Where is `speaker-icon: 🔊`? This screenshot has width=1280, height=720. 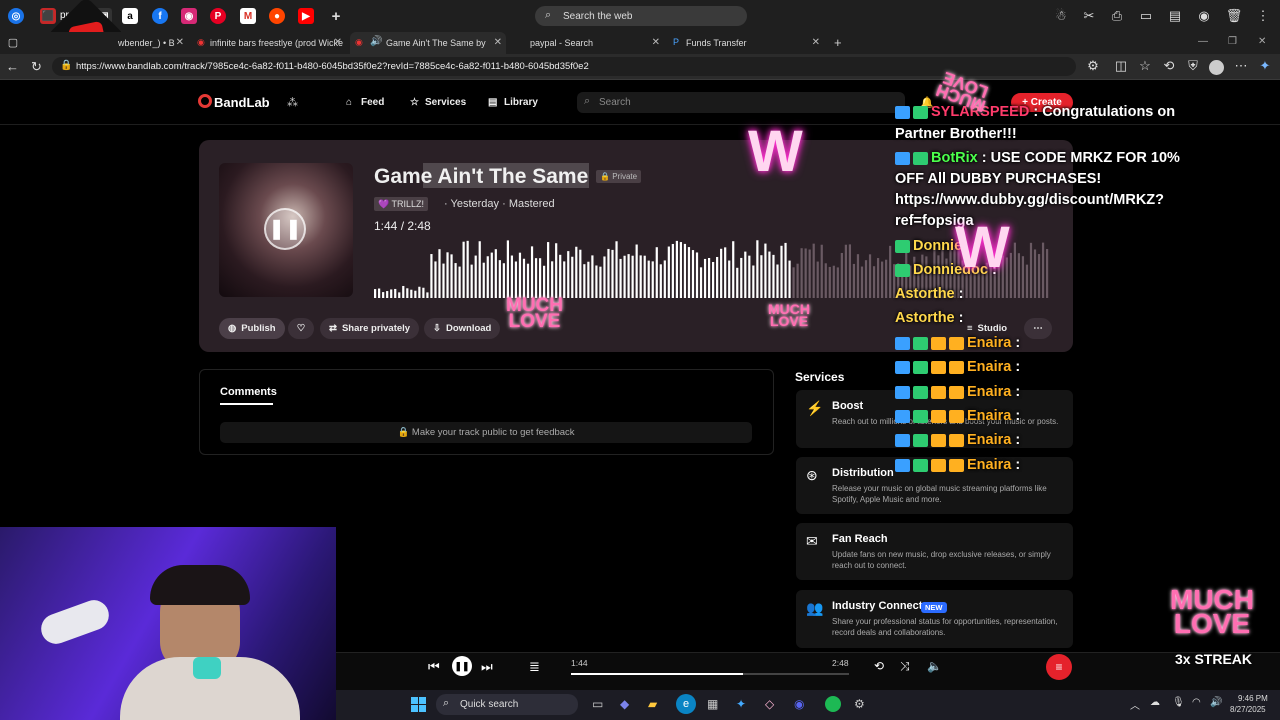 speaker-icon: 🔊 is located at coordinates (376, 41).